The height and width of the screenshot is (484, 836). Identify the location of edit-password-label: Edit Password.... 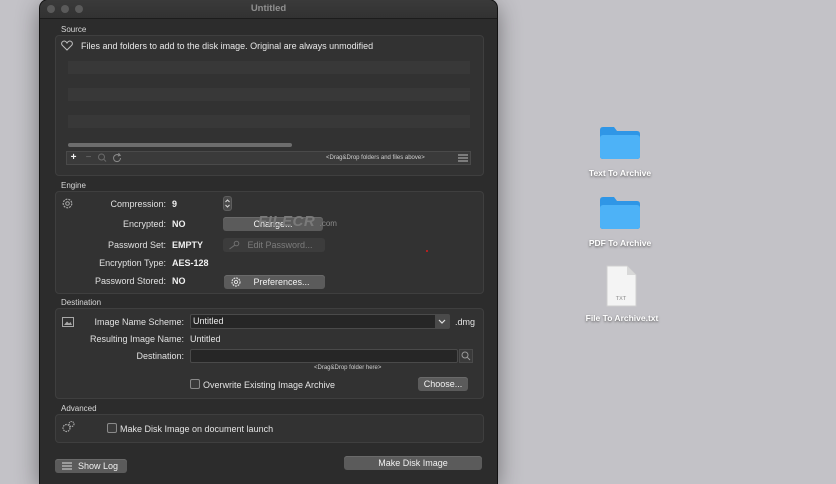
(280, 245).